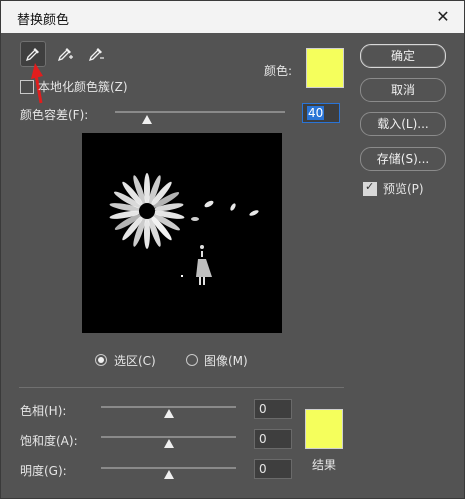  Describe the element at coordinates (324, 429) in the screenshot. I see `result-swatch` at that location.